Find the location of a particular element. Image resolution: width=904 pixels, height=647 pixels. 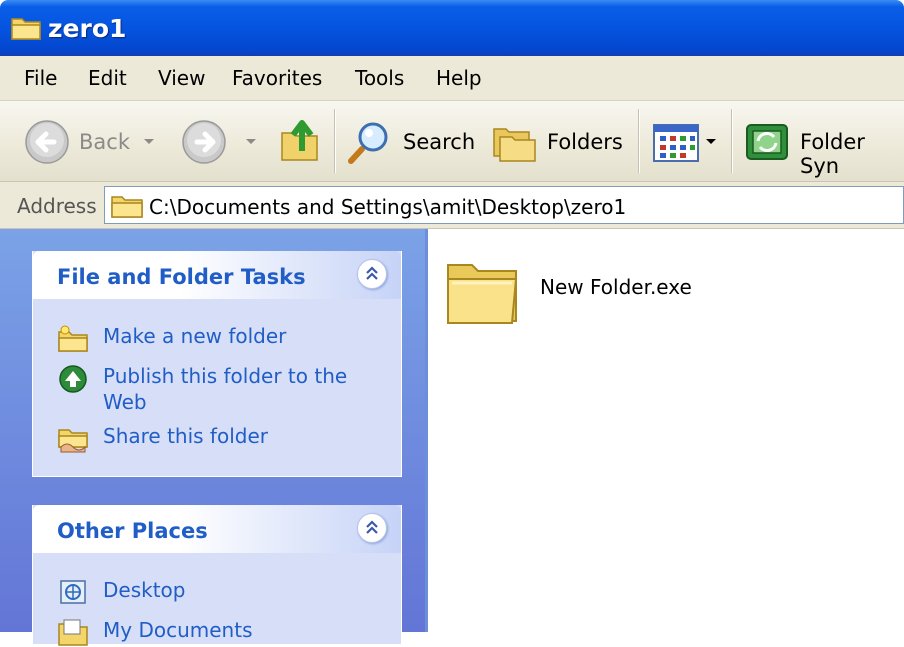

menu-edit: Edit is located at coordinates (107, 78).